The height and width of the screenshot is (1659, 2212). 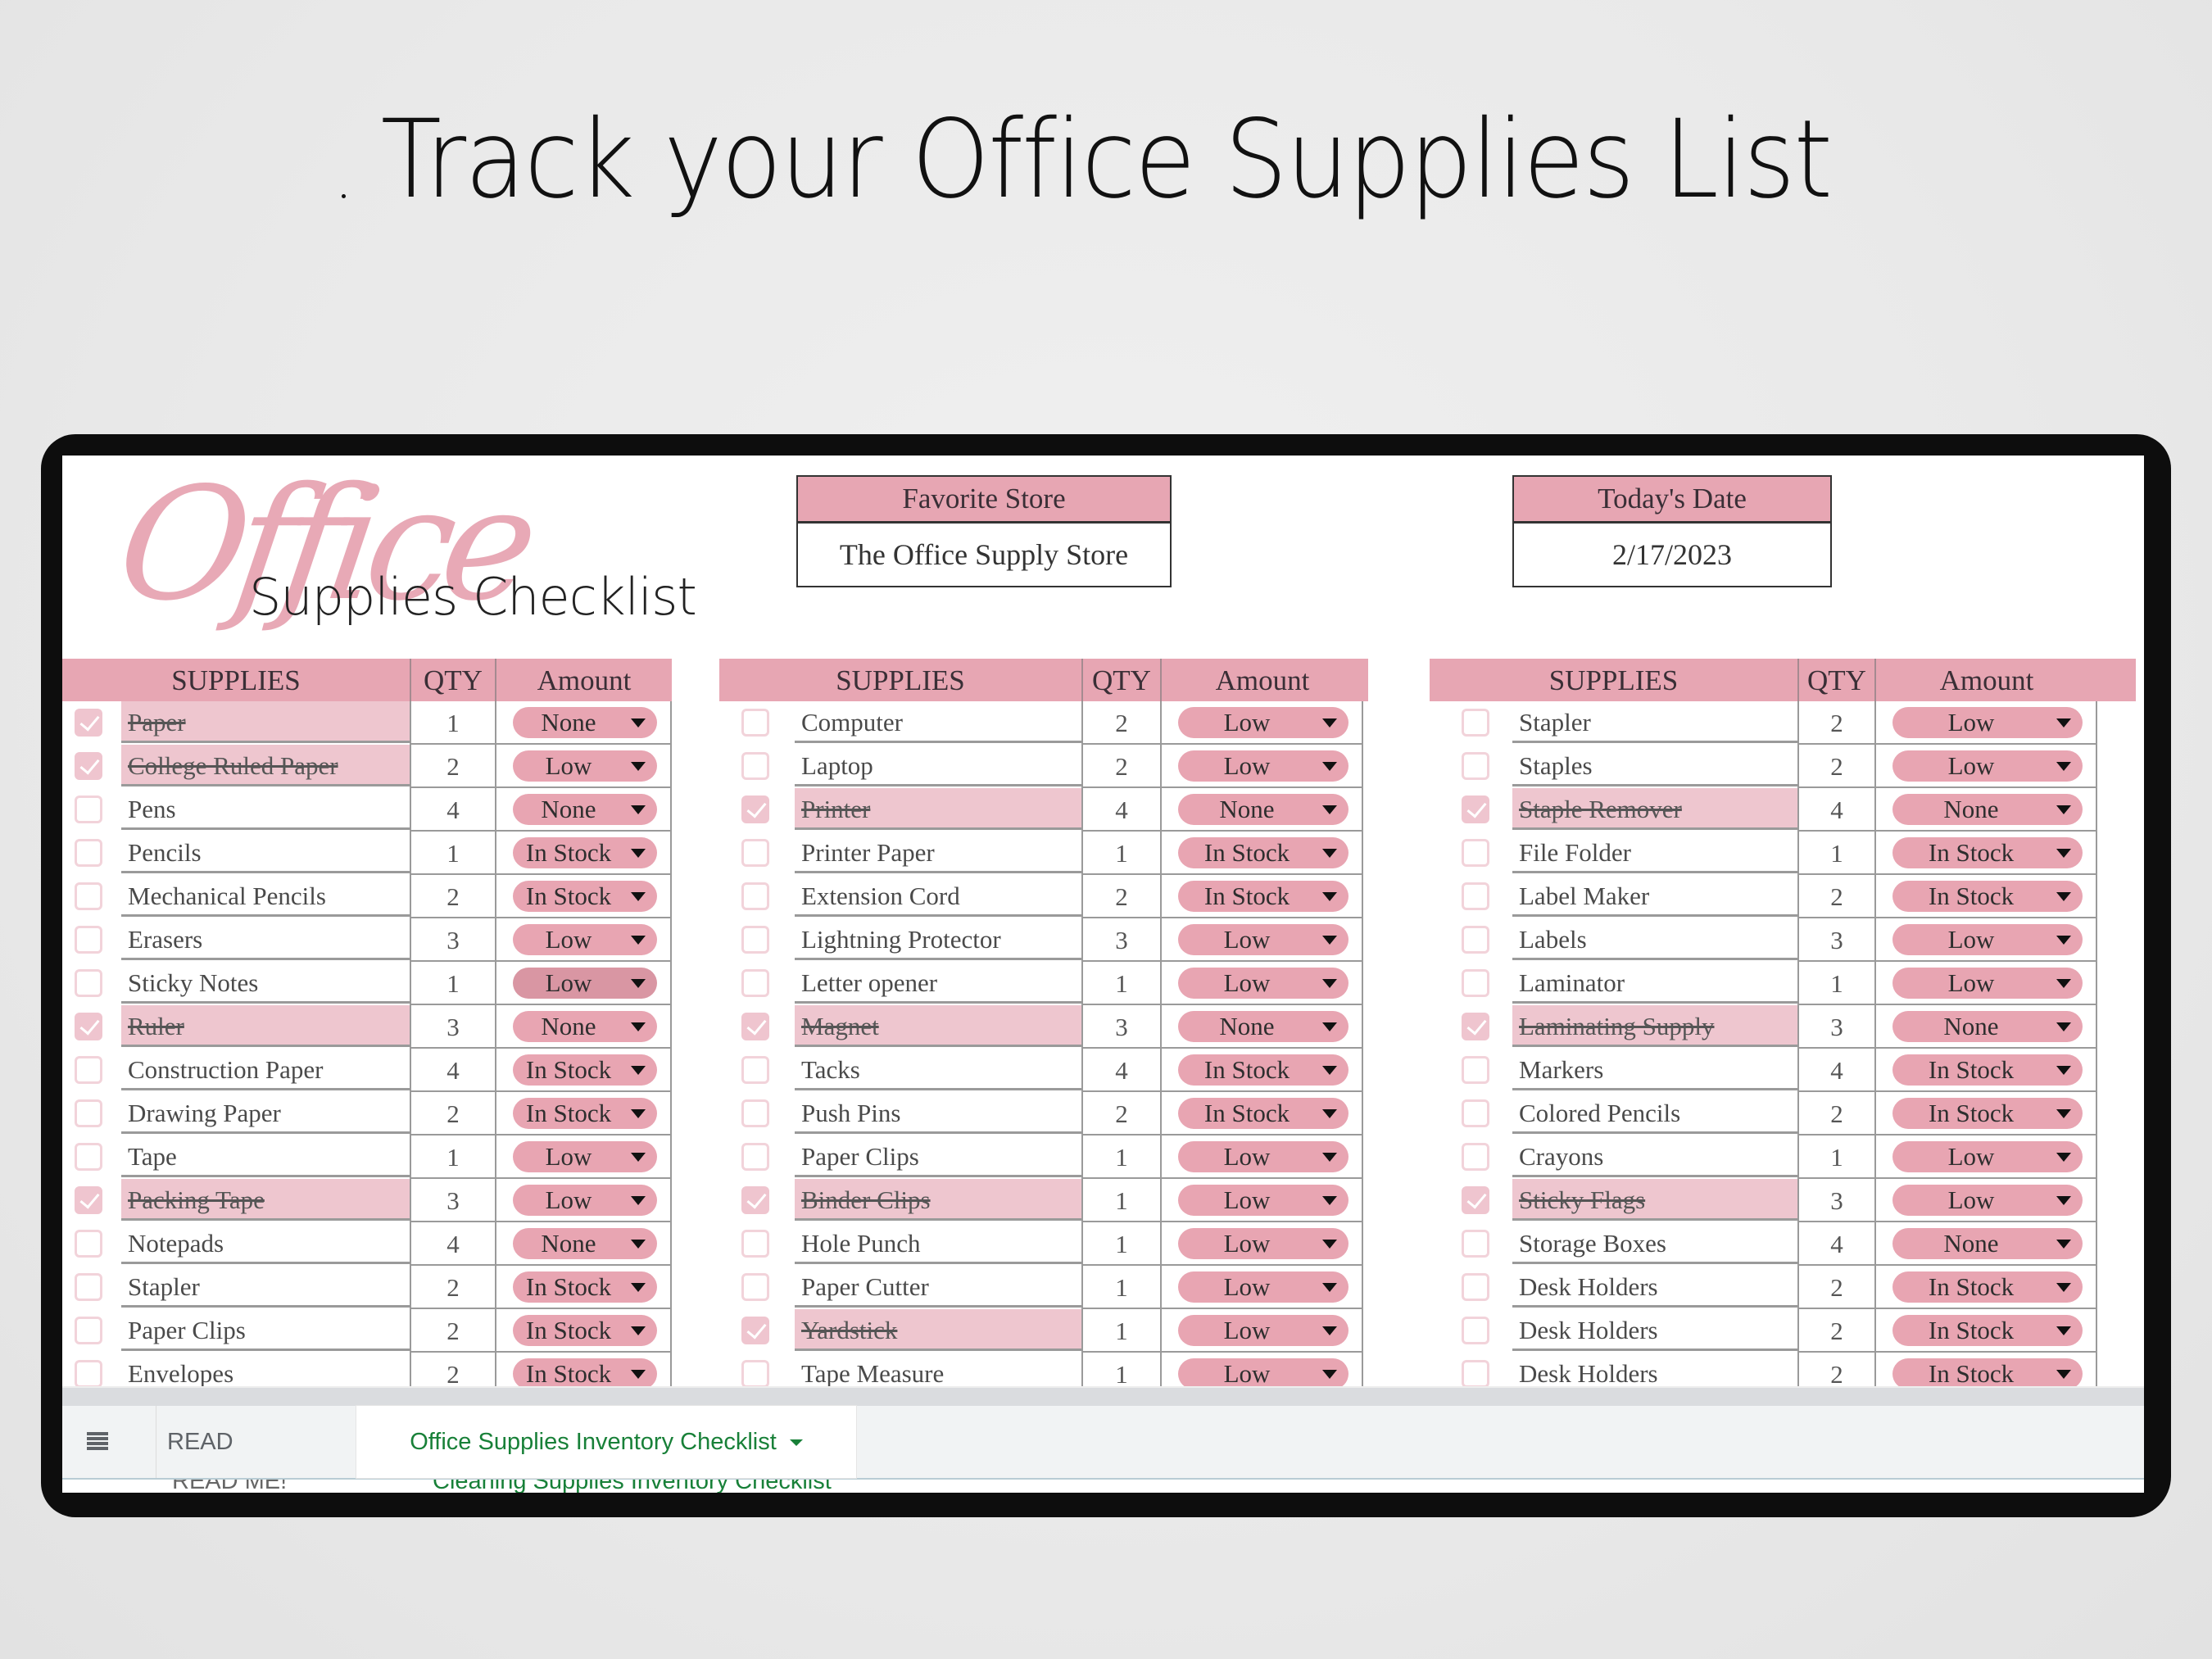 What do you see at coordinates (265, 722) in the screenshot?
I see `supply-name: Paper` at bounding box center [265, 722].